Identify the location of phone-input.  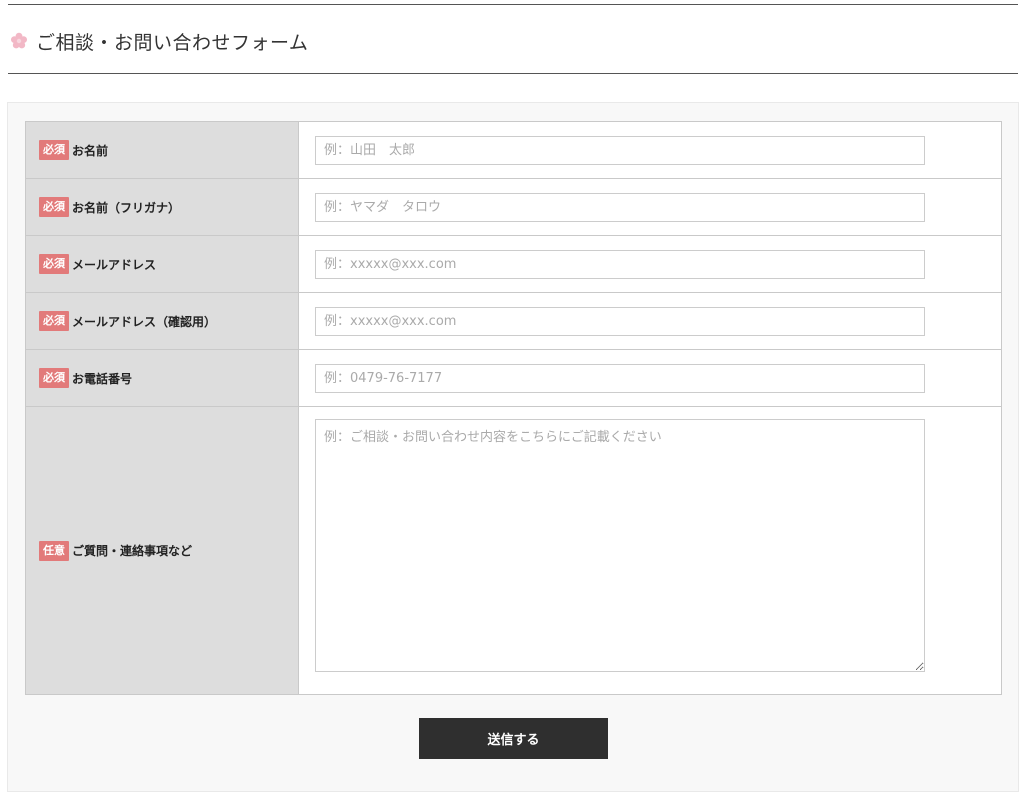
(620, 378).